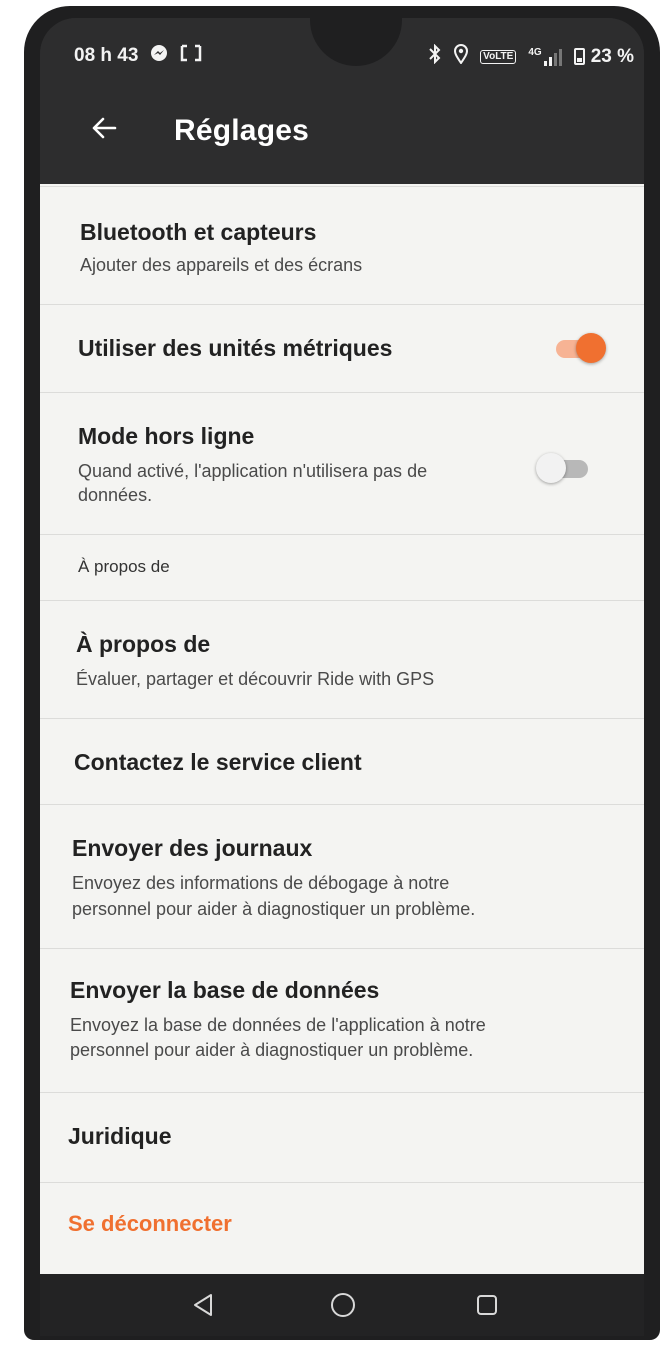 The height and width of the screenshot is (1346, 667). What do you see at coordinates (498, 56) in the screenshot?
I see `volte-badge: VoLTE` at bounding box center [498, 56].